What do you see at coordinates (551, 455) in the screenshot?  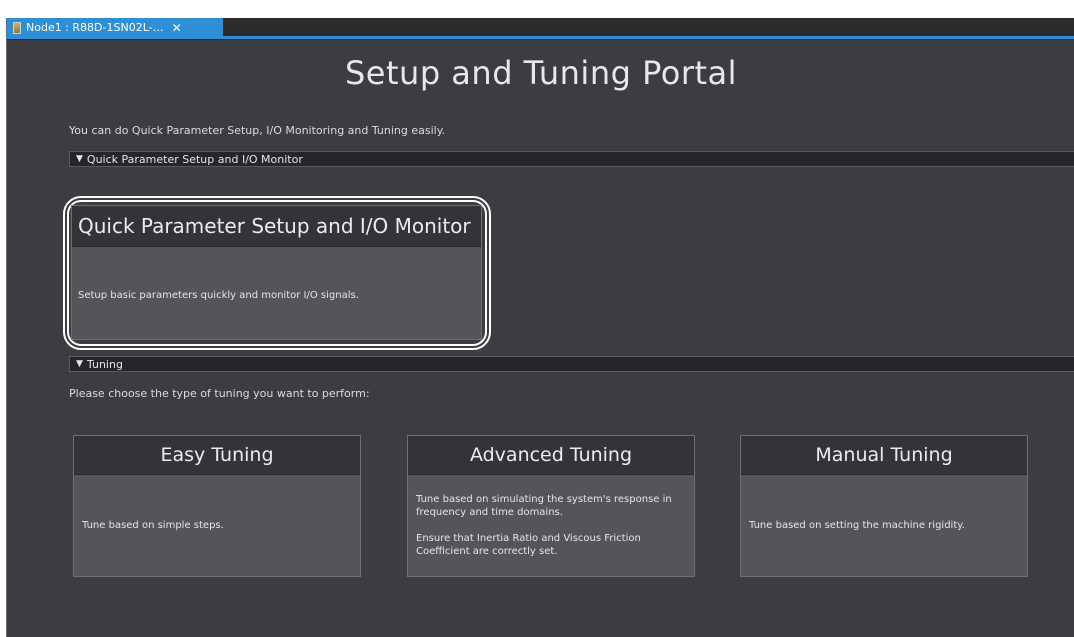 I see `advanced-tuning-title: Advanced Tuning` at bounding box center [551, 455].